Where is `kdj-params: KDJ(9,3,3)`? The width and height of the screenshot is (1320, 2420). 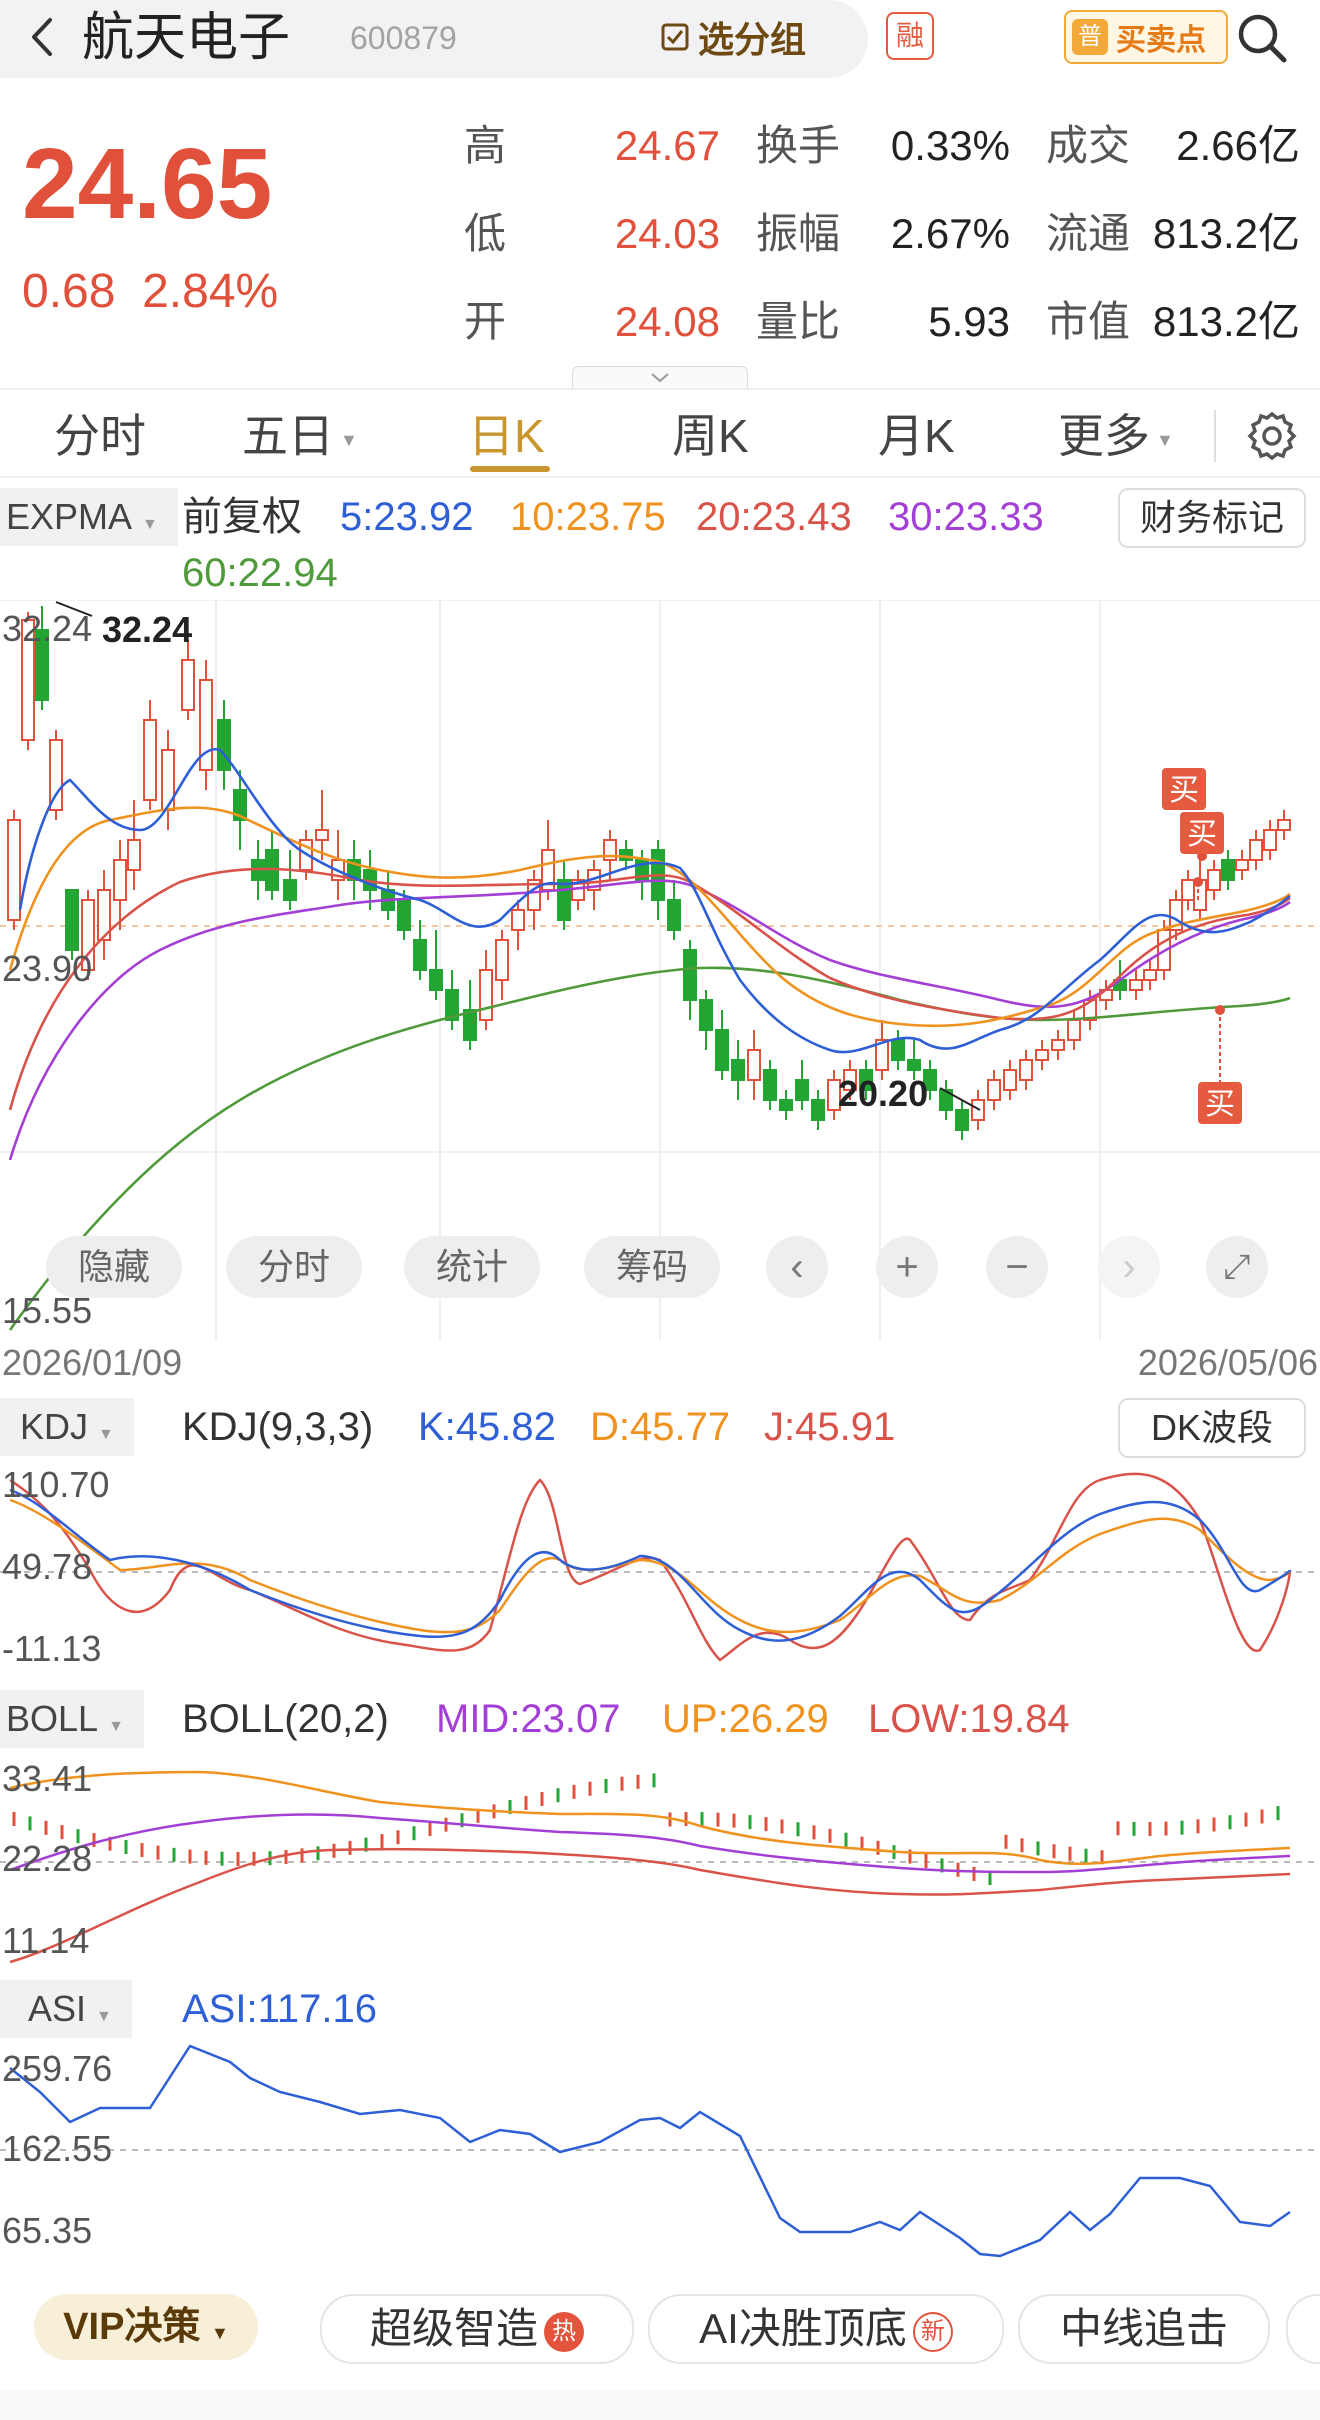
kdj-params: KDJ(9,3,3) is located at coordinates (278, 1427).